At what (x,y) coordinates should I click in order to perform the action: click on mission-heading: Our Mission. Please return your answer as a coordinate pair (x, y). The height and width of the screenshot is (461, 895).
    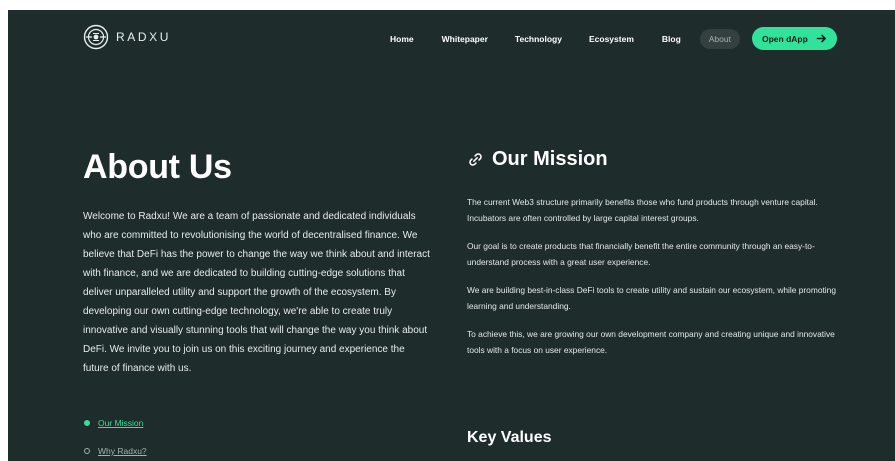
    Looking at the image, I should click on (537, 159).